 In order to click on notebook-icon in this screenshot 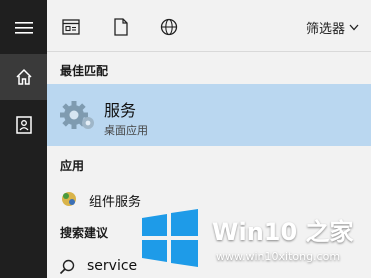, I will do `click(23, 125)`.